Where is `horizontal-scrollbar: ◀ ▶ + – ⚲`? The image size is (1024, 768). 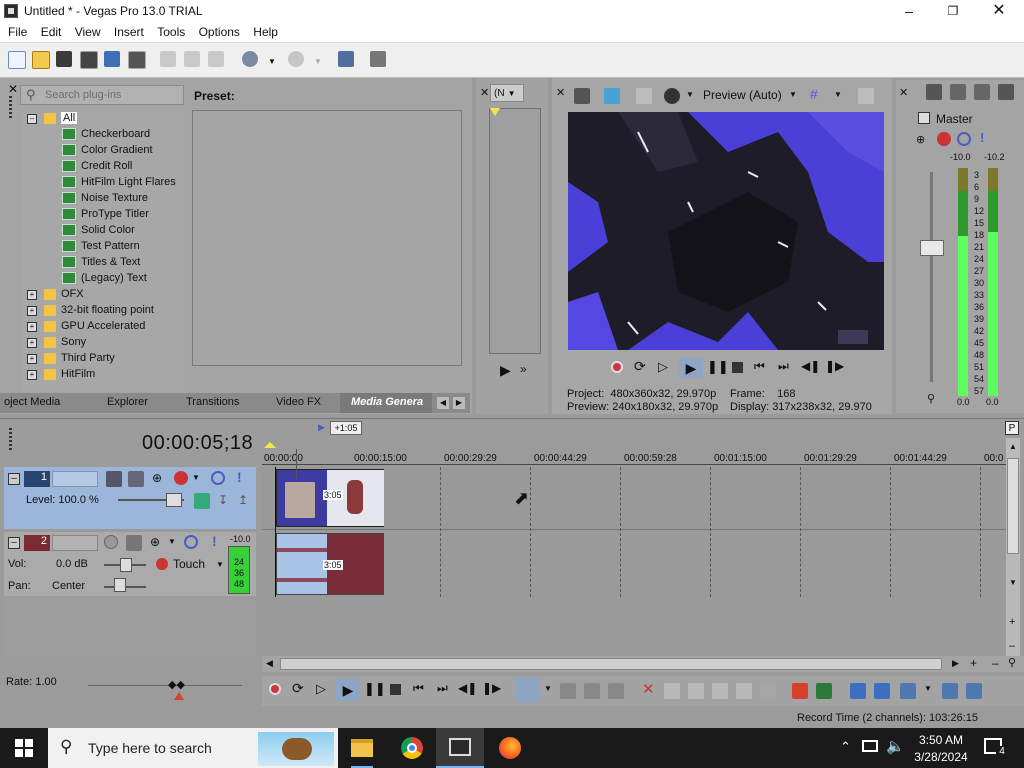 horizontal-scrollbar: ◀ ▶ + – ⚲ is located at coordinates (643, 664).